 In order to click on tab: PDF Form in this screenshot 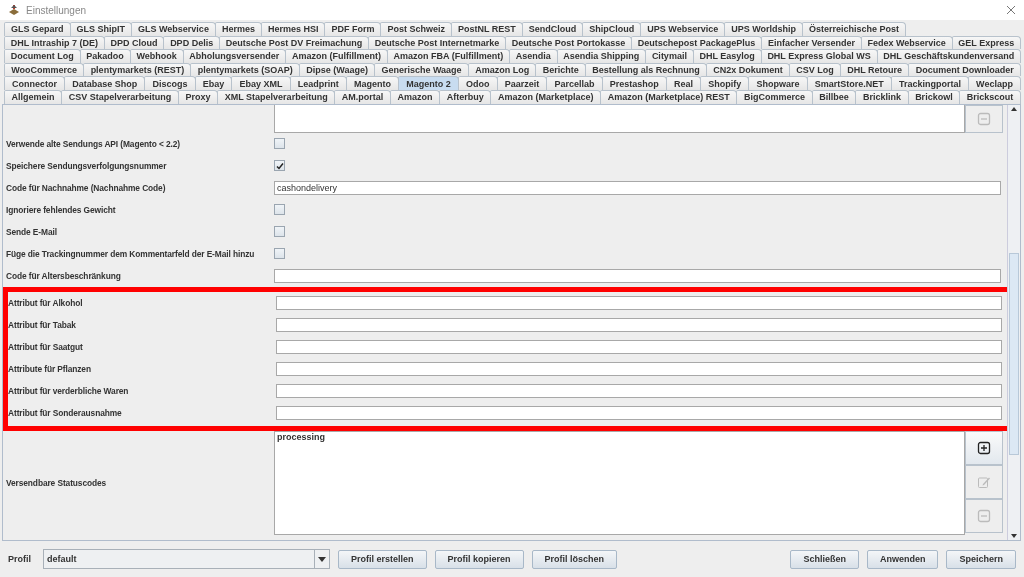, I will do `click(353, 29)`.